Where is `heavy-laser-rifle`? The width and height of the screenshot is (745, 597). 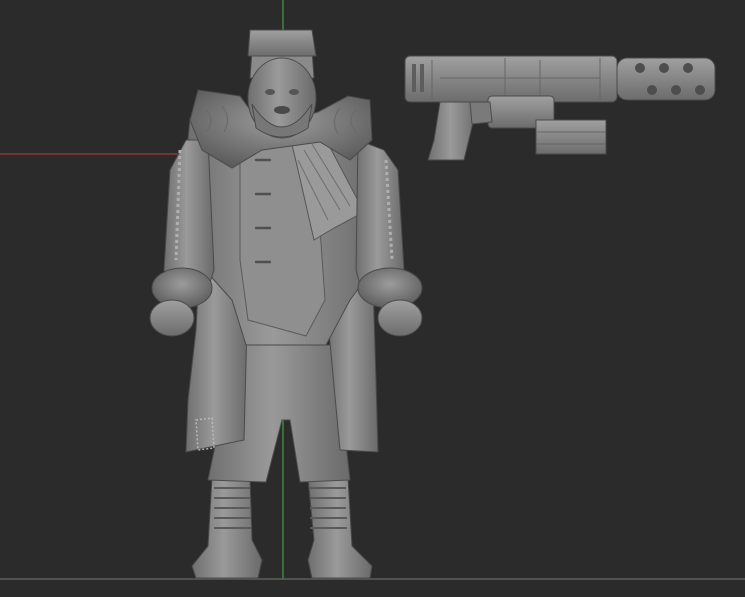
heavy-laser-rifle is located at coordinates (560, 108).